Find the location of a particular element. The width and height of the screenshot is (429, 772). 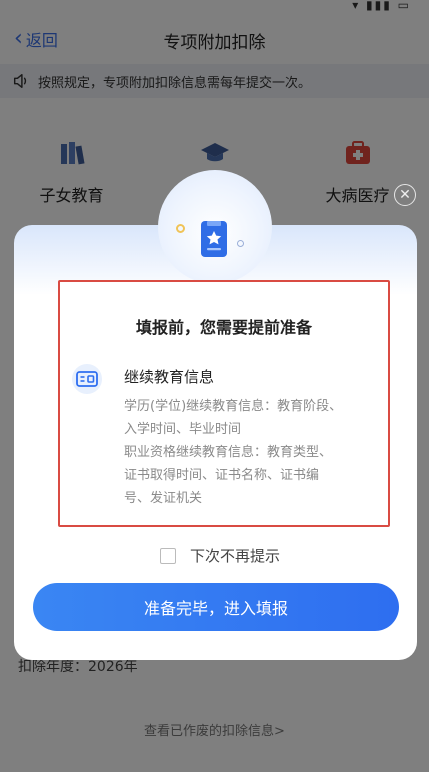

start-filing-button: 准备完毕，进入填报 is located at coordinates (216, 607).